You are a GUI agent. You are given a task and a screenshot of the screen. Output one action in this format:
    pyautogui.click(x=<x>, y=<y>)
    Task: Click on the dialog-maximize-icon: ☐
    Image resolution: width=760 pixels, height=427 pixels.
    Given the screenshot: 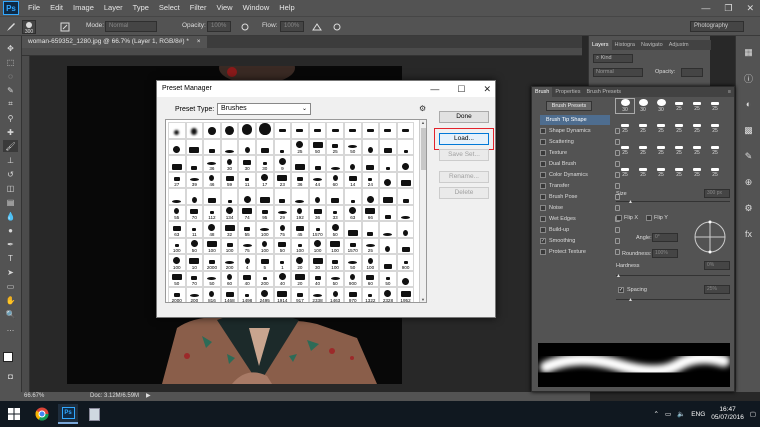 What is the action you would take?
    pyautogui.click(x=461, y=89)
    